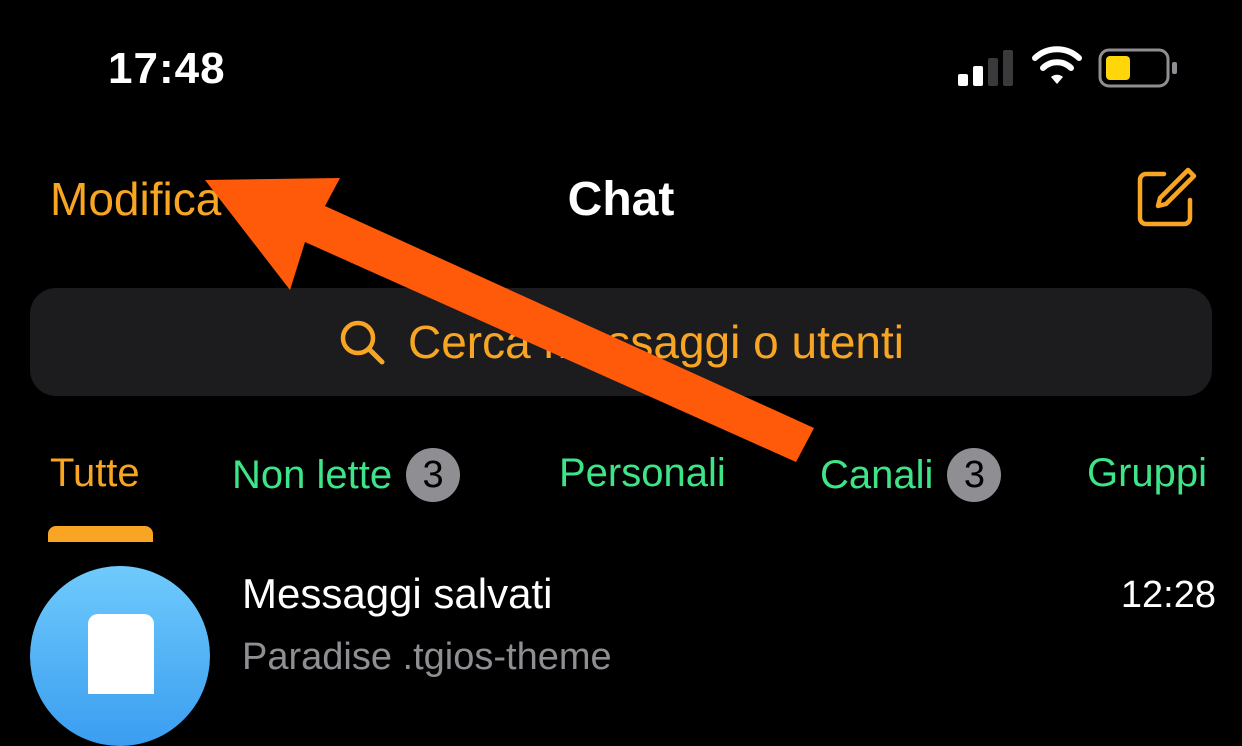 Image resolution: width=1242 pixels, height=746 pixels. I want to click on chat-name: Messaggi salvati, so click(397, 593).